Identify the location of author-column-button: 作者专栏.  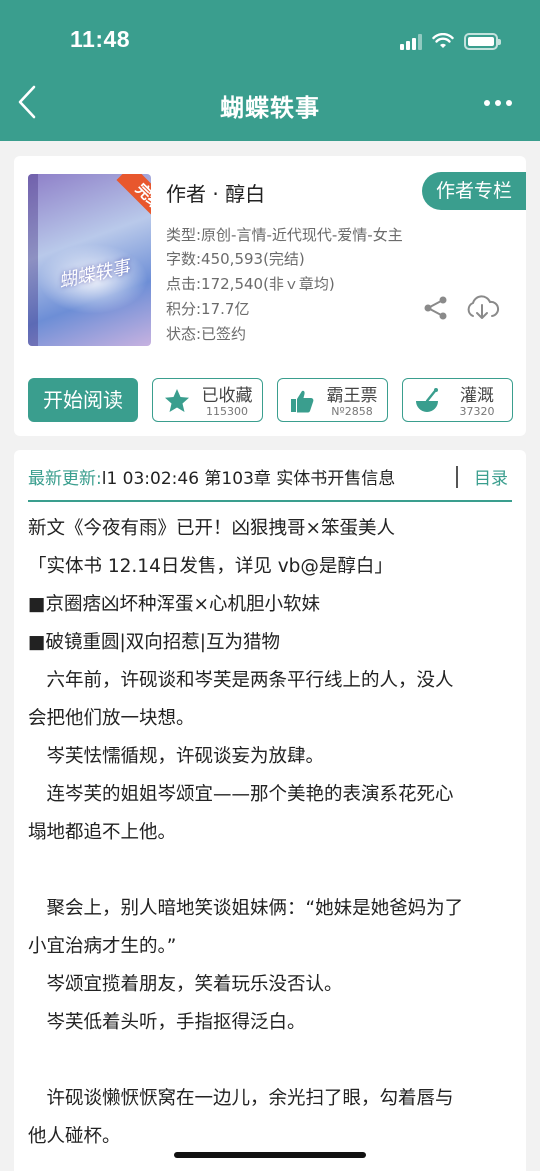
(474, 191).